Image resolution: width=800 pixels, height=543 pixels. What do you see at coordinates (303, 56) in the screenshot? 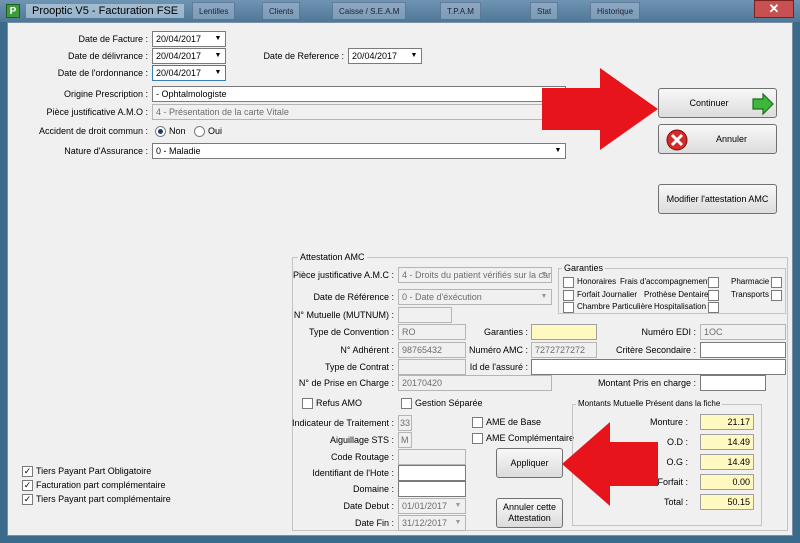
I see `date-reference-label: Date de Reference :` at bounding box center [303, 56].